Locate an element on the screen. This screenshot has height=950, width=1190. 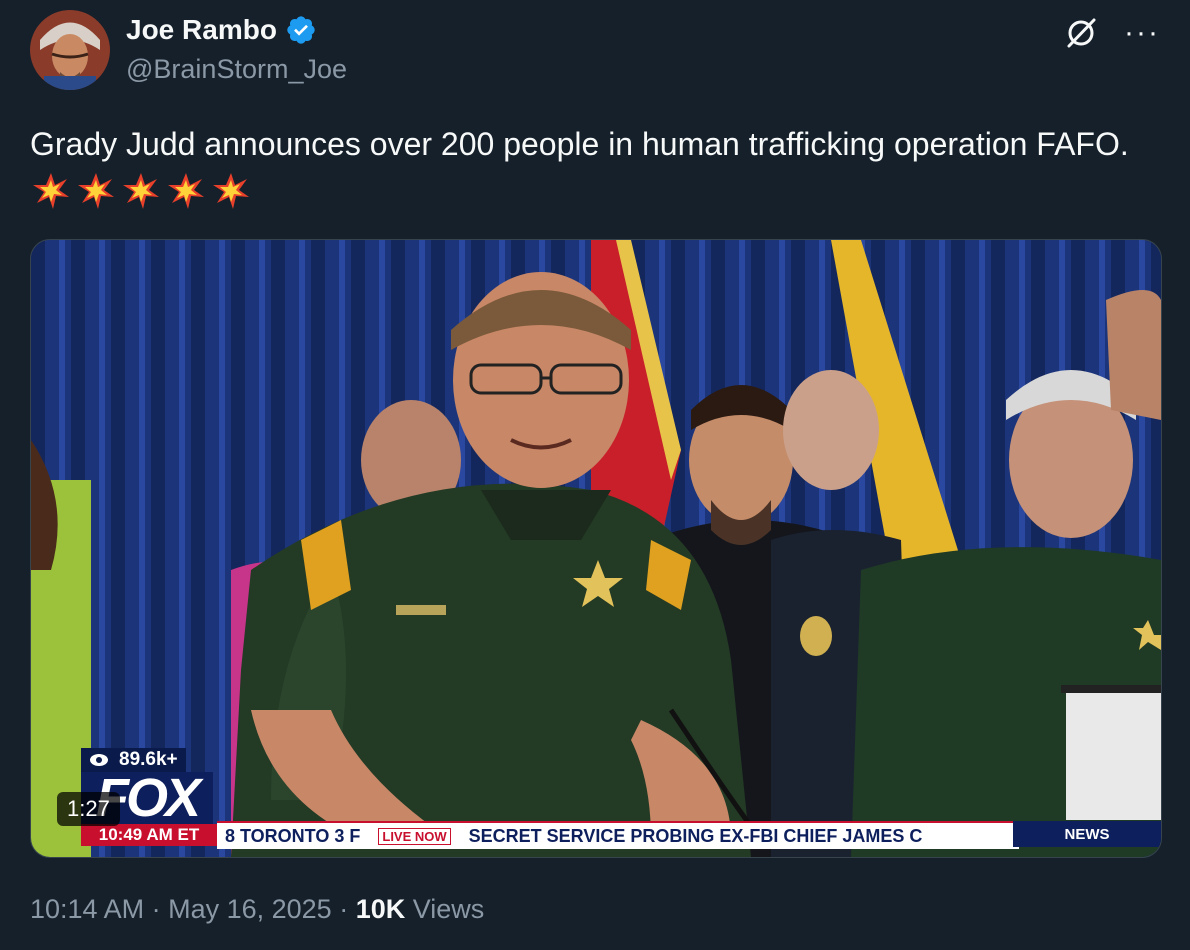
author-name-row: Joe Rambo is located at coordinates (221, 30).